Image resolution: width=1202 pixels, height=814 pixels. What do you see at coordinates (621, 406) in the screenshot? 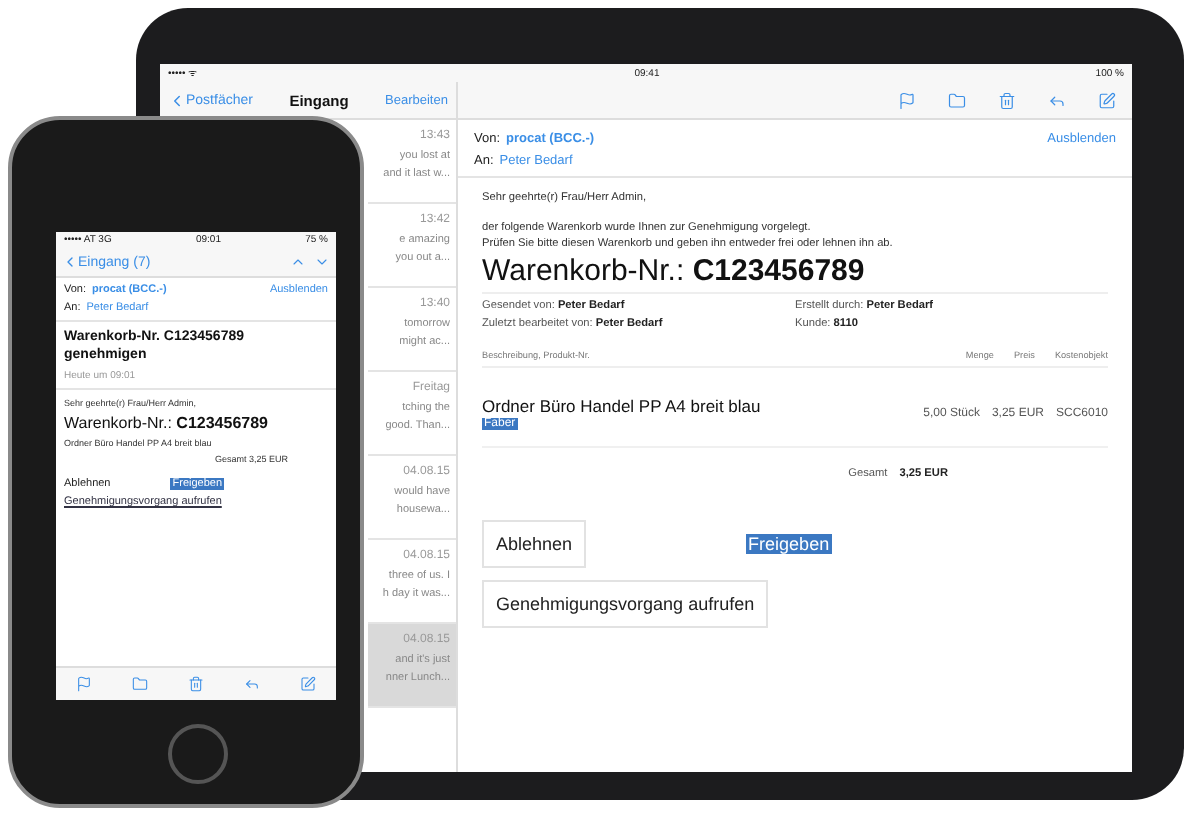
I see `product-description: Ordner Büro Handel PP A4 breit blau` at bounding box center [621, 406].